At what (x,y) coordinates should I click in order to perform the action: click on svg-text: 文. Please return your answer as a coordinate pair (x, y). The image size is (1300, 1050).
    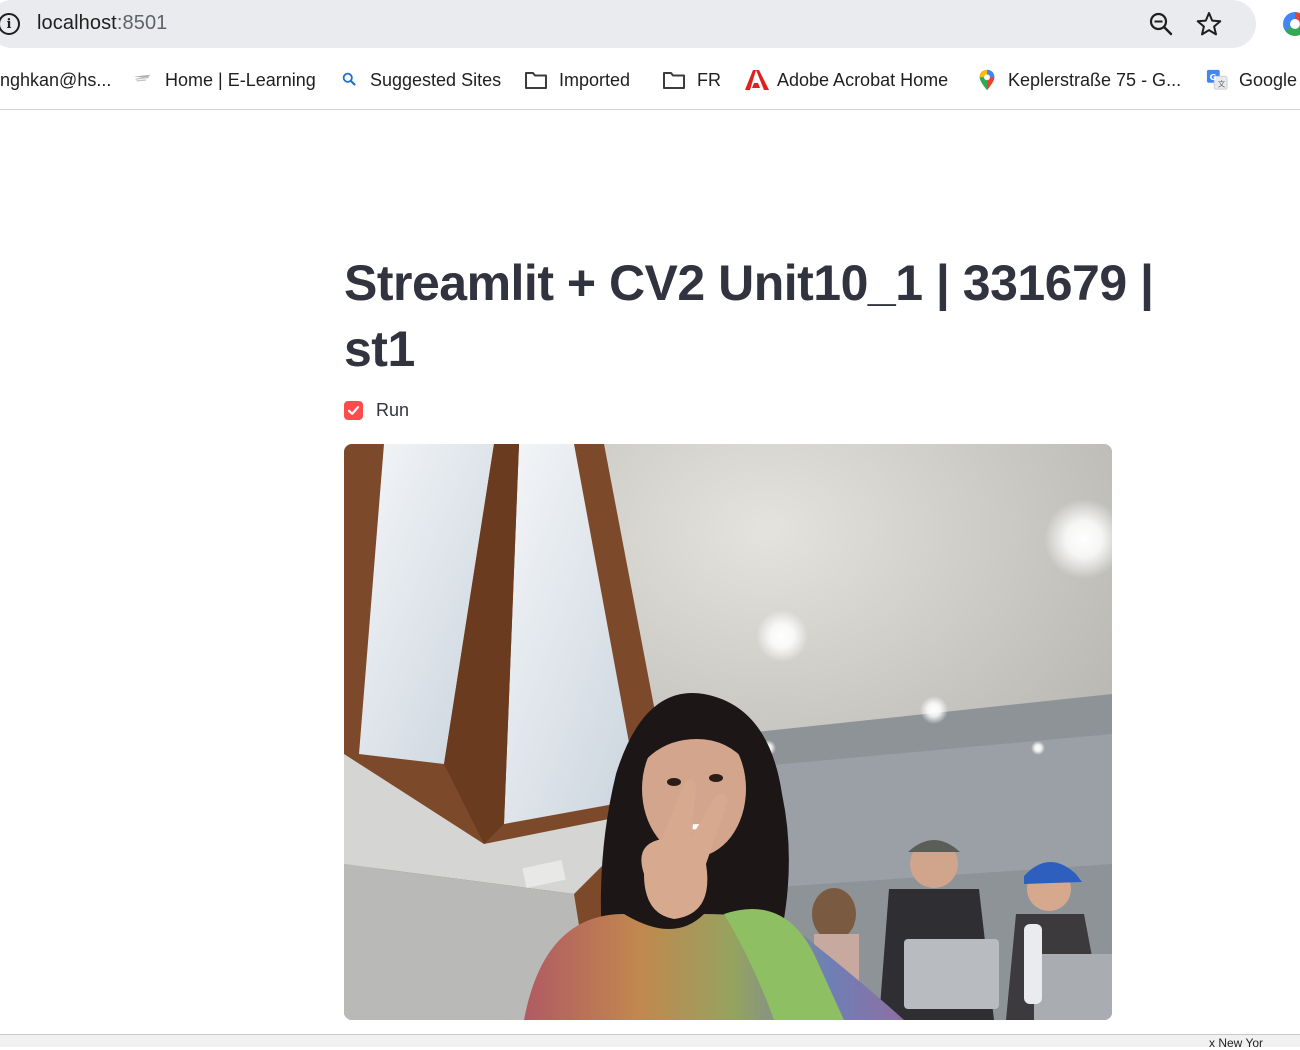
    Looking at the image, I should click on (1222, 83).